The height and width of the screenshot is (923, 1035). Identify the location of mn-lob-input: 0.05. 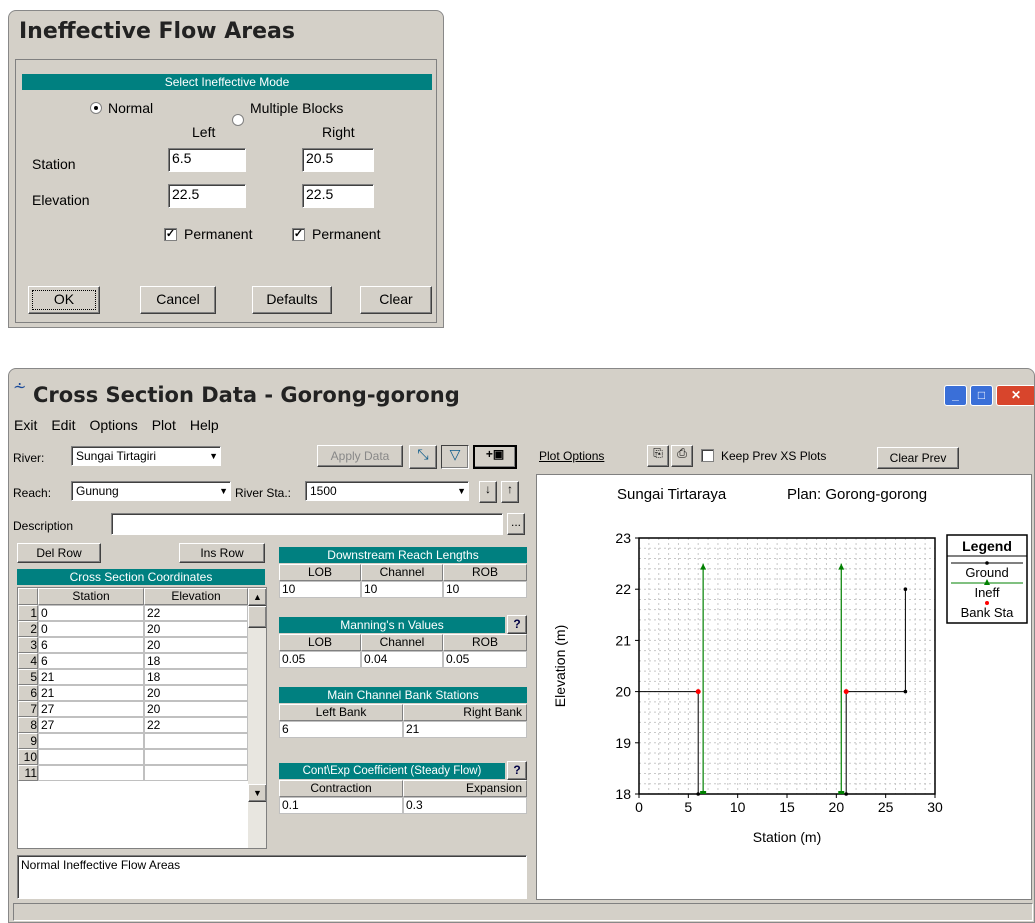
(320, 659).